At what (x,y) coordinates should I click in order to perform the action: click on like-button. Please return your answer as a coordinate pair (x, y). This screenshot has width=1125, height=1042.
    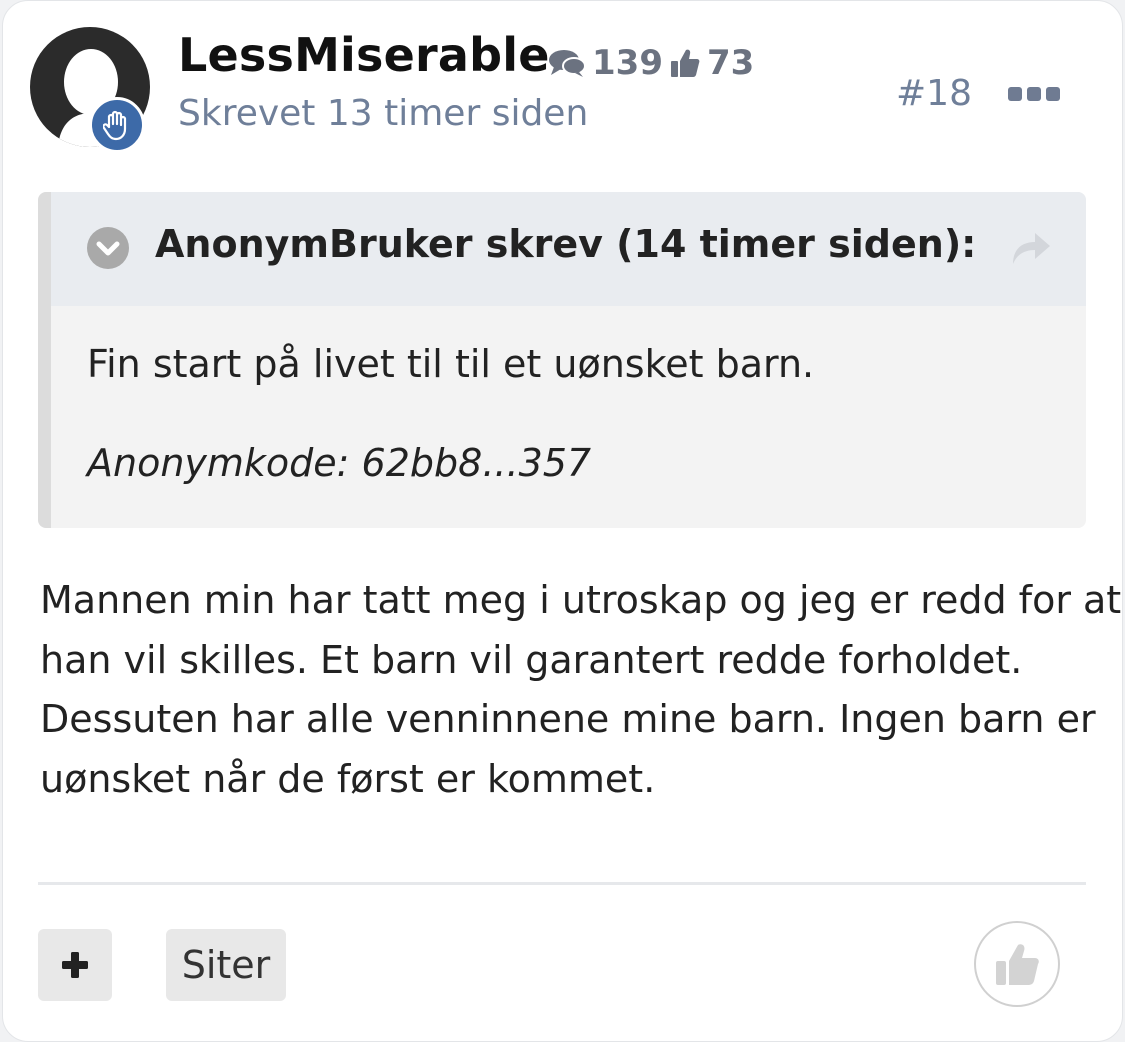
    Looking at the image, I should click on (1017, 964).